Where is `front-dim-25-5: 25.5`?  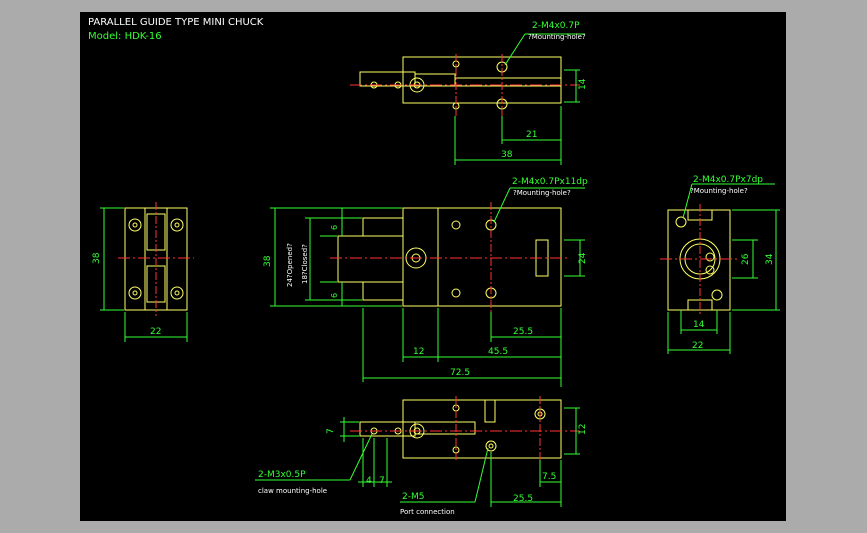 front-dim-25-5: 25.5 is located at coordinates (523, 332).